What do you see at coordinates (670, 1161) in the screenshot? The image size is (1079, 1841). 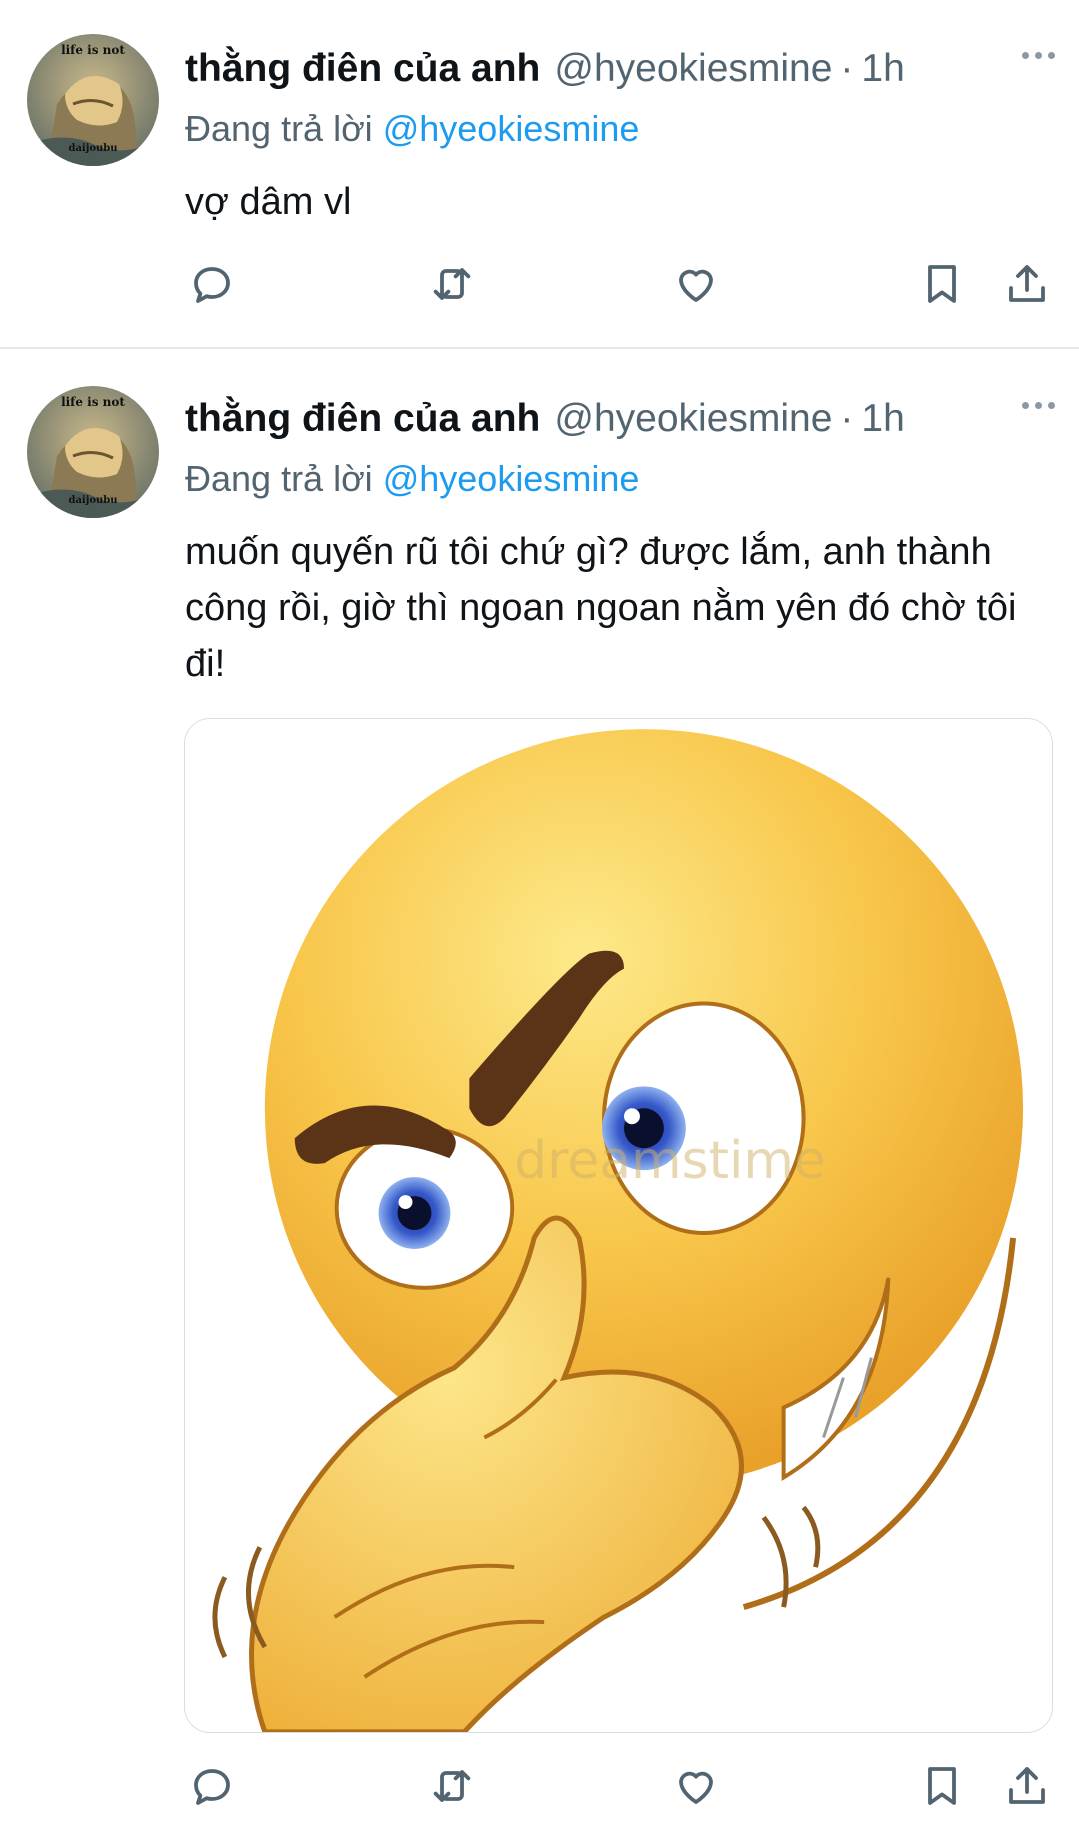 I see `media-watermark: dreamstime` at bounding box center [670, 1161].